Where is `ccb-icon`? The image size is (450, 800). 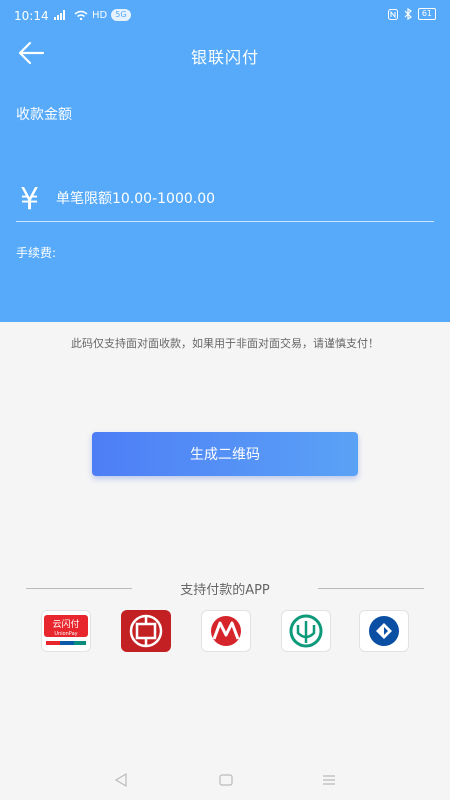
ccb-icon is located at coordinates (384, 631).